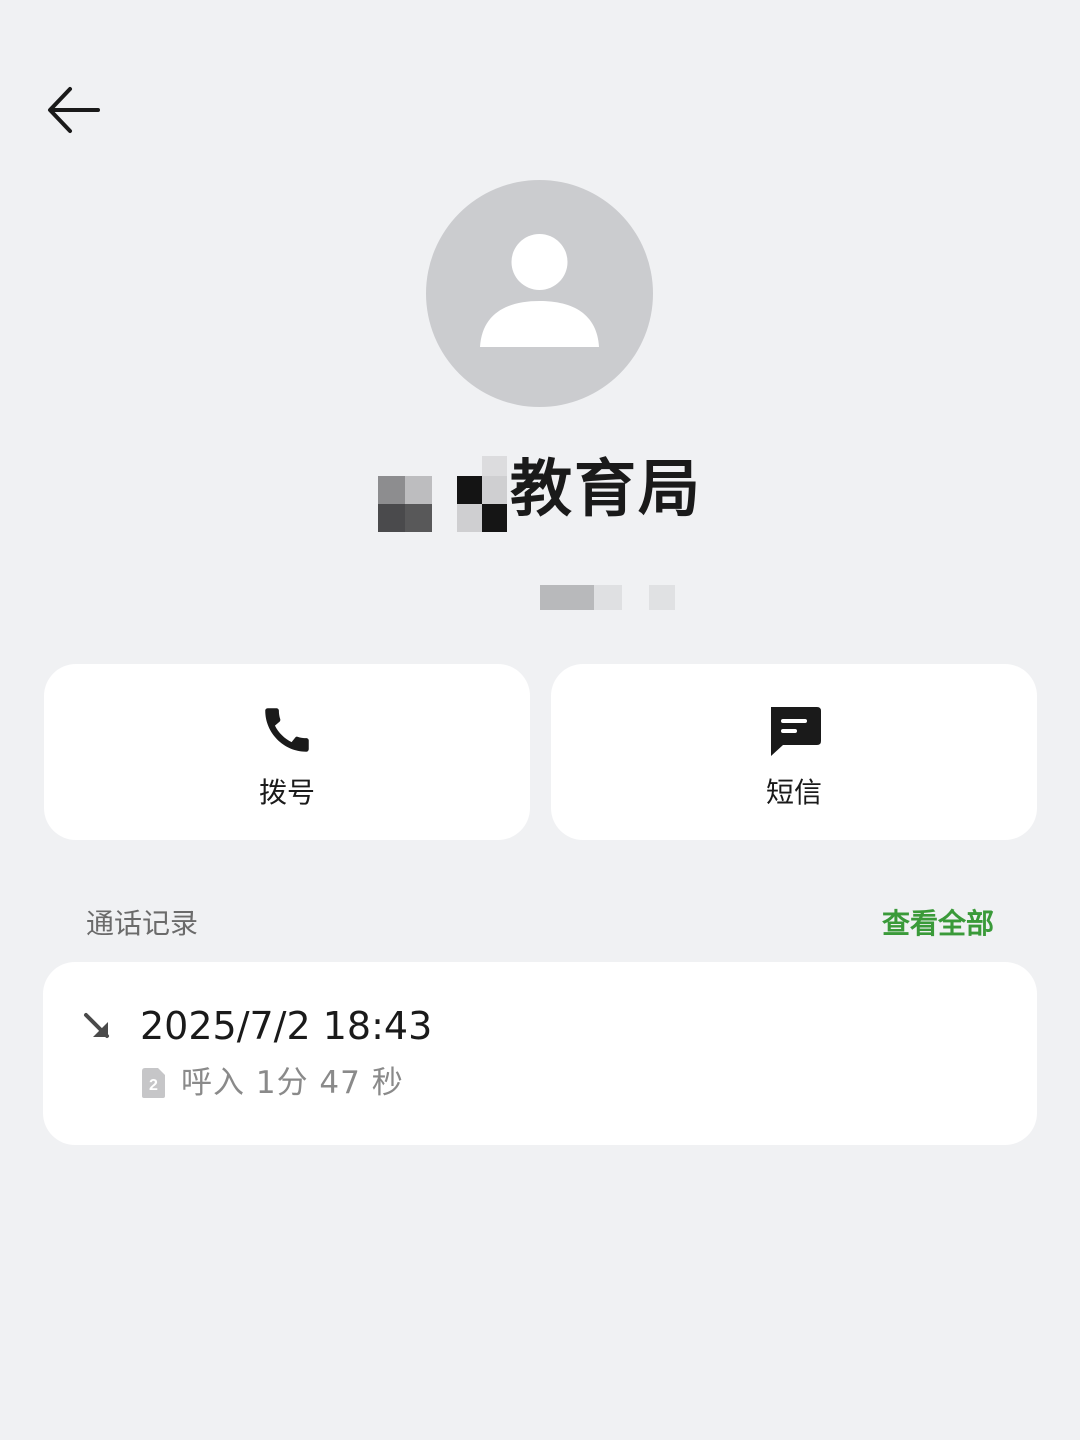  I want to click on call-log-title: 通话记录, so click(142, 923).